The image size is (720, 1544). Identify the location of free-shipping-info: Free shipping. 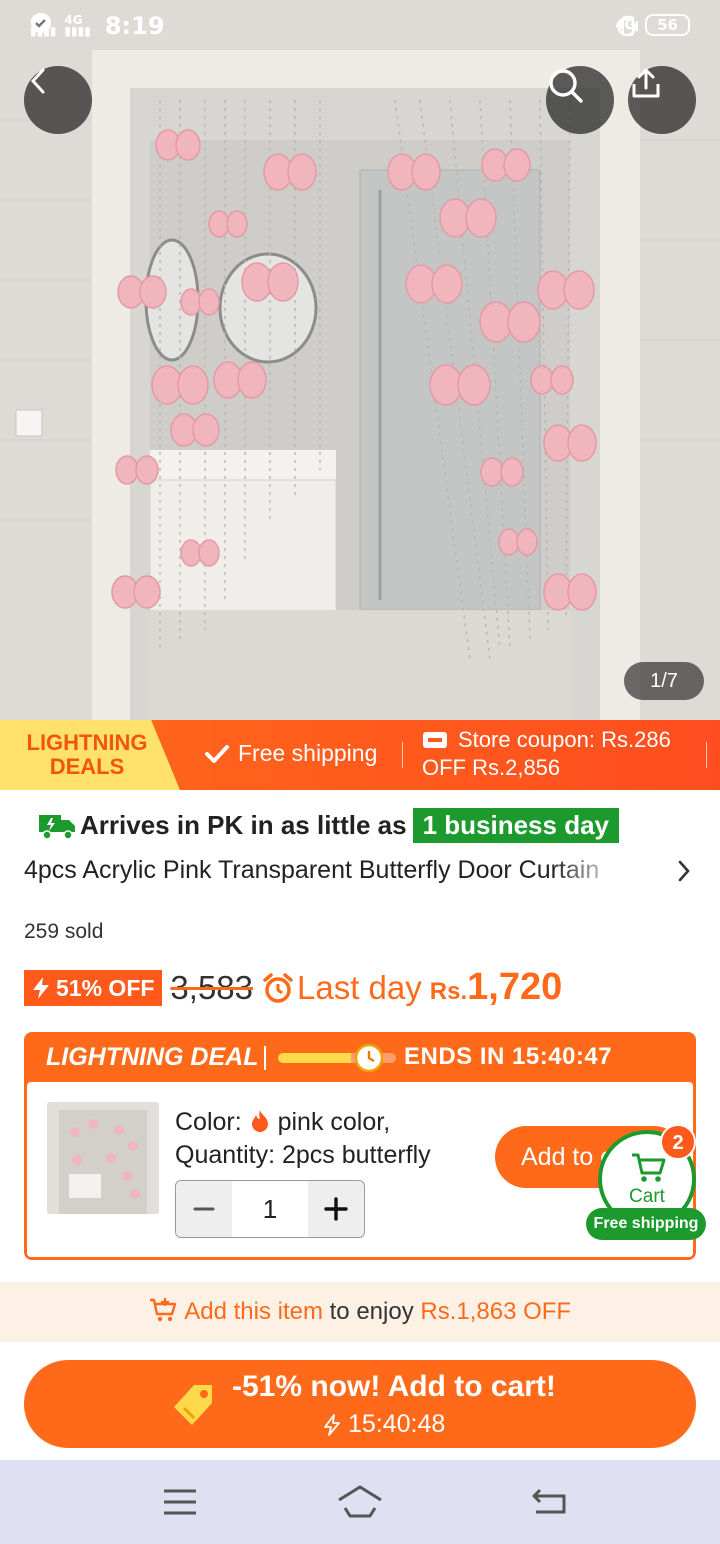
(290, 753).